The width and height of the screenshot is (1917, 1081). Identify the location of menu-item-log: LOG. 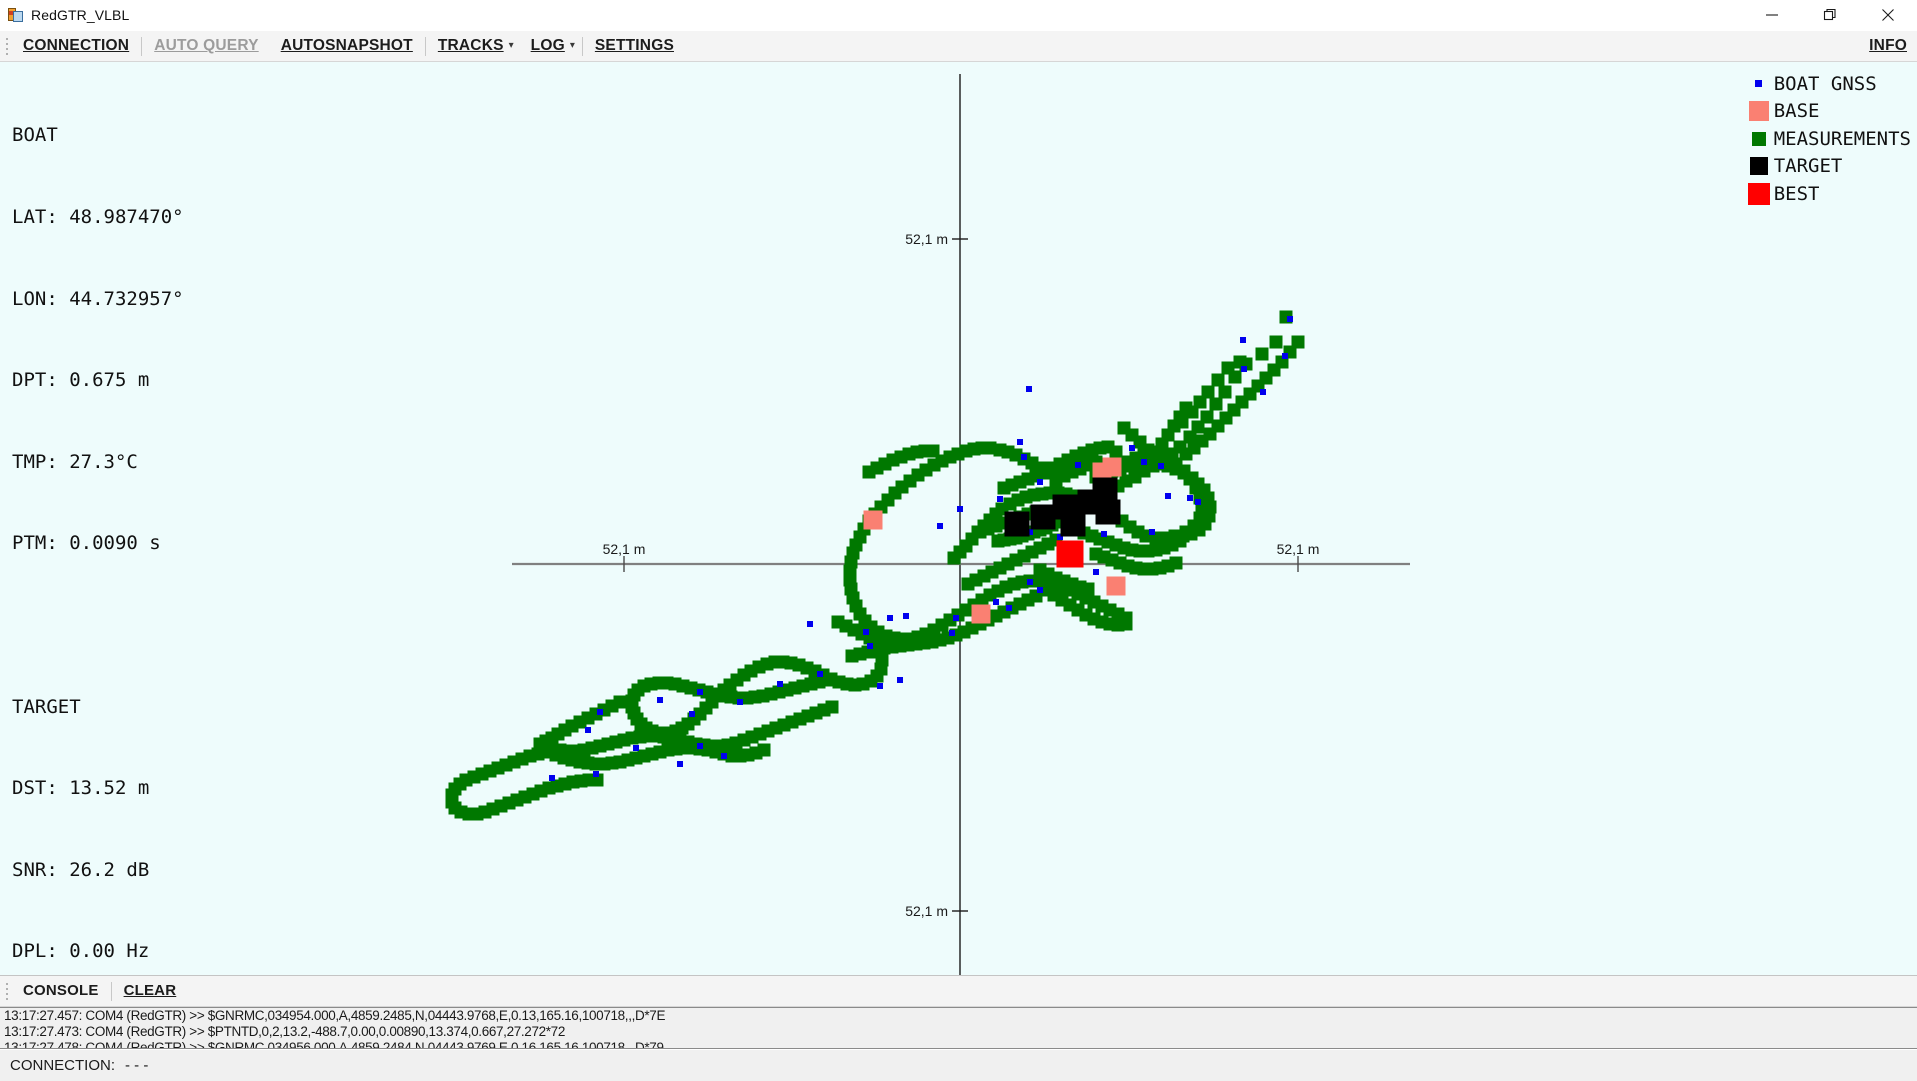
(548, 46).